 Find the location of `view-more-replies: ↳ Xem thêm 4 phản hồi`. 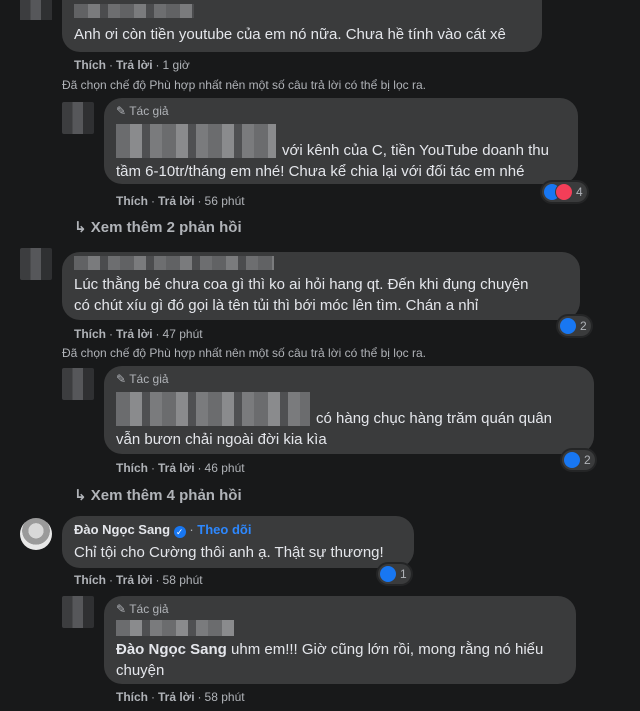

view-more-replies: ↳ Xem thêm 4 phản hồi is located at coordinates (158, 495).